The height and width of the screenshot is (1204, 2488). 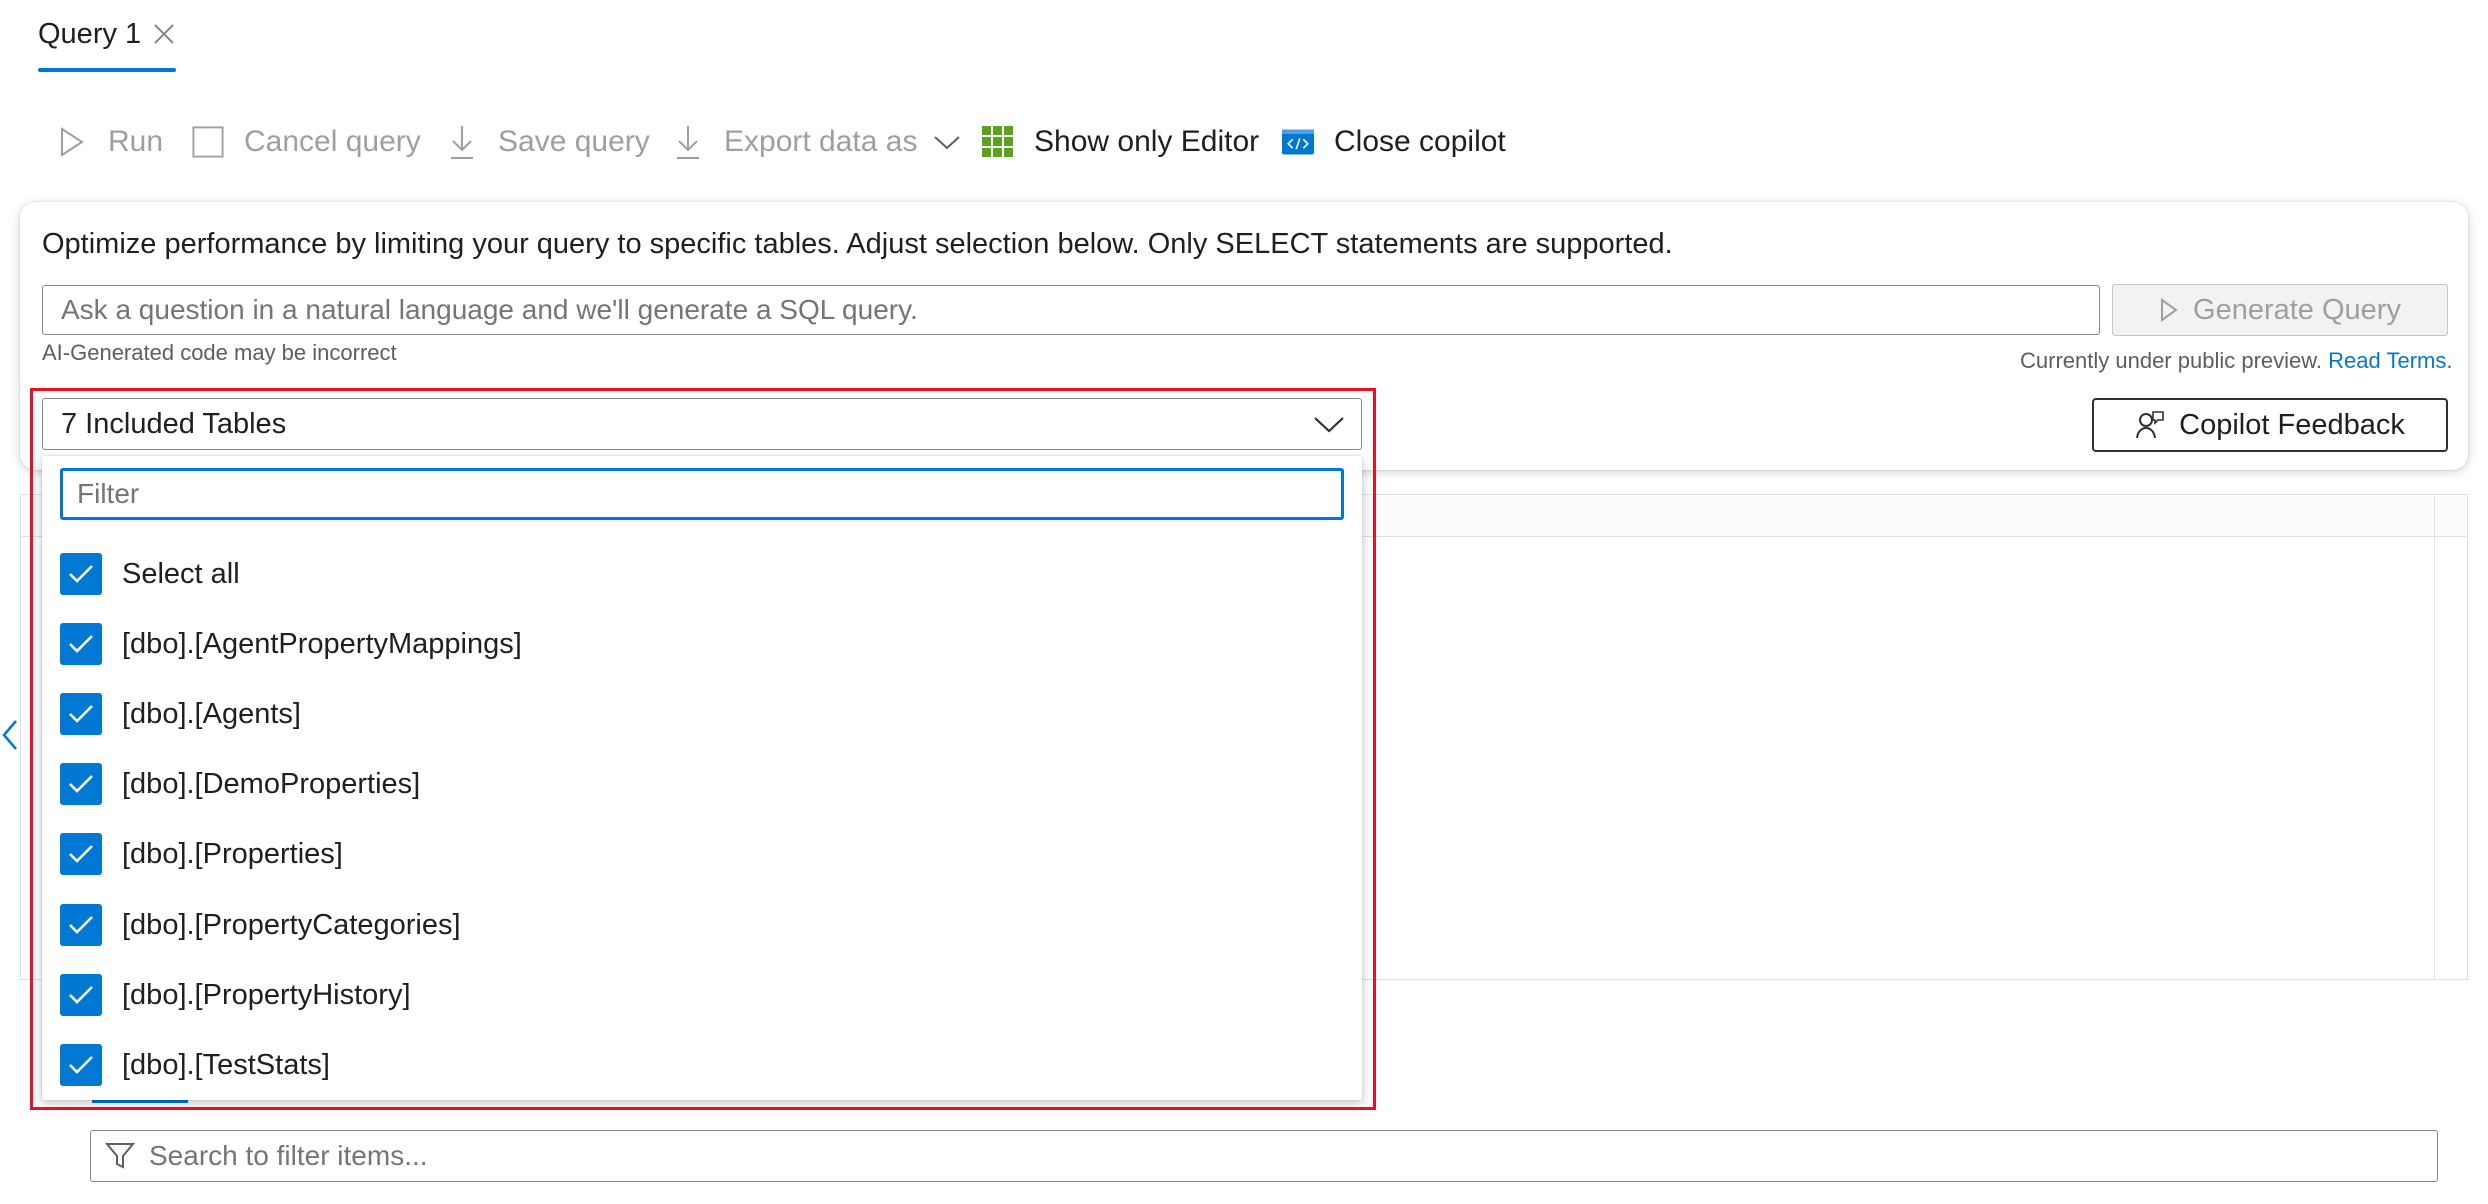 I want to click on natural-language-input, so click(x=1071, y=310).